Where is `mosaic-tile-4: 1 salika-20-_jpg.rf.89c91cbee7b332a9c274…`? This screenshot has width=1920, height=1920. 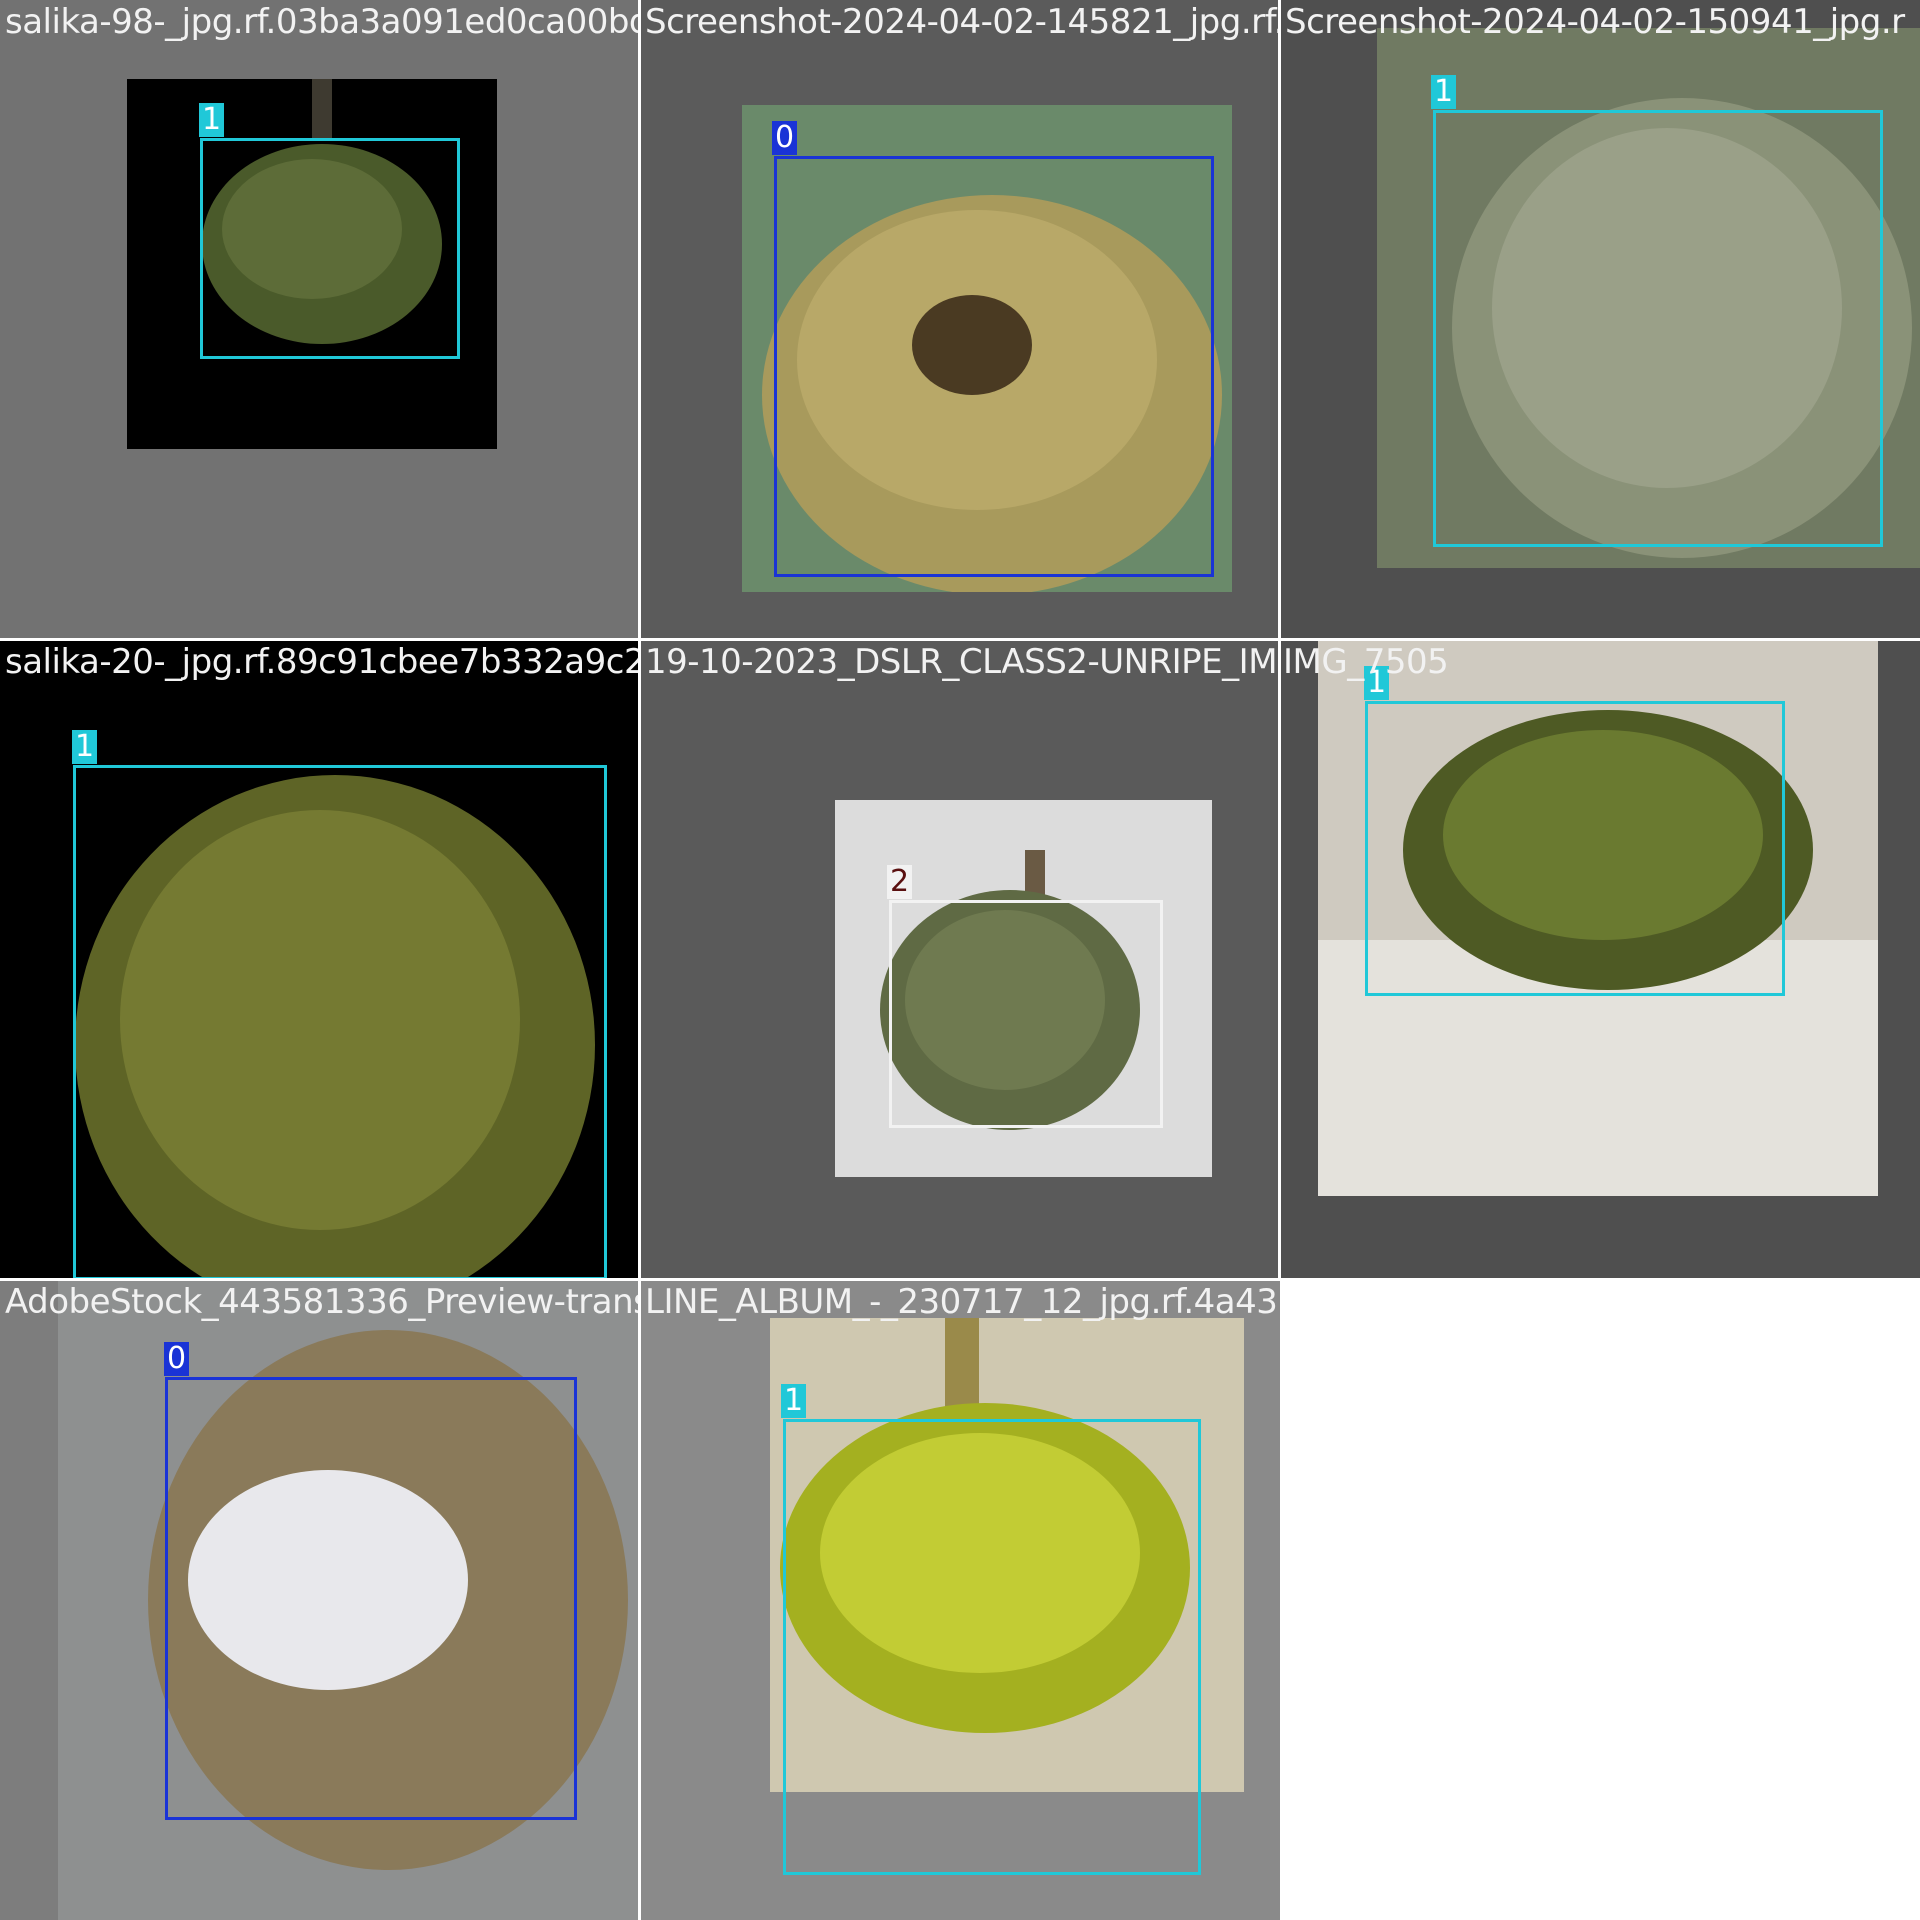
mosaic-tile-4: 1 salika-20-_jpg.rf.89c91cbee7b332a9c274… is located at coordinates (320, 960).